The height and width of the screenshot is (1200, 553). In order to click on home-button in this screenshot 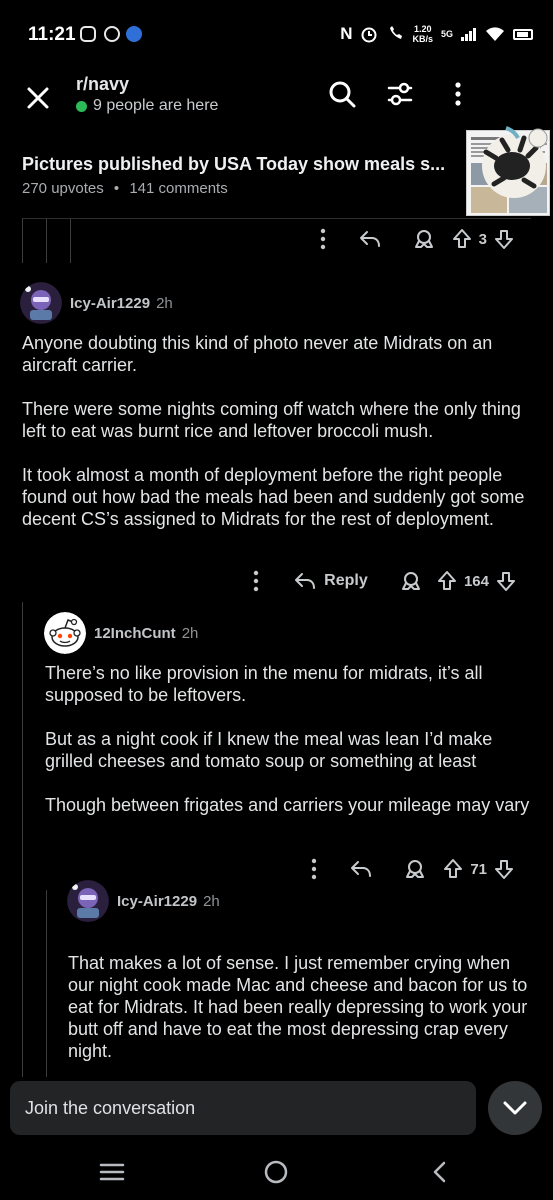, I will do `click(276, 1172)`.